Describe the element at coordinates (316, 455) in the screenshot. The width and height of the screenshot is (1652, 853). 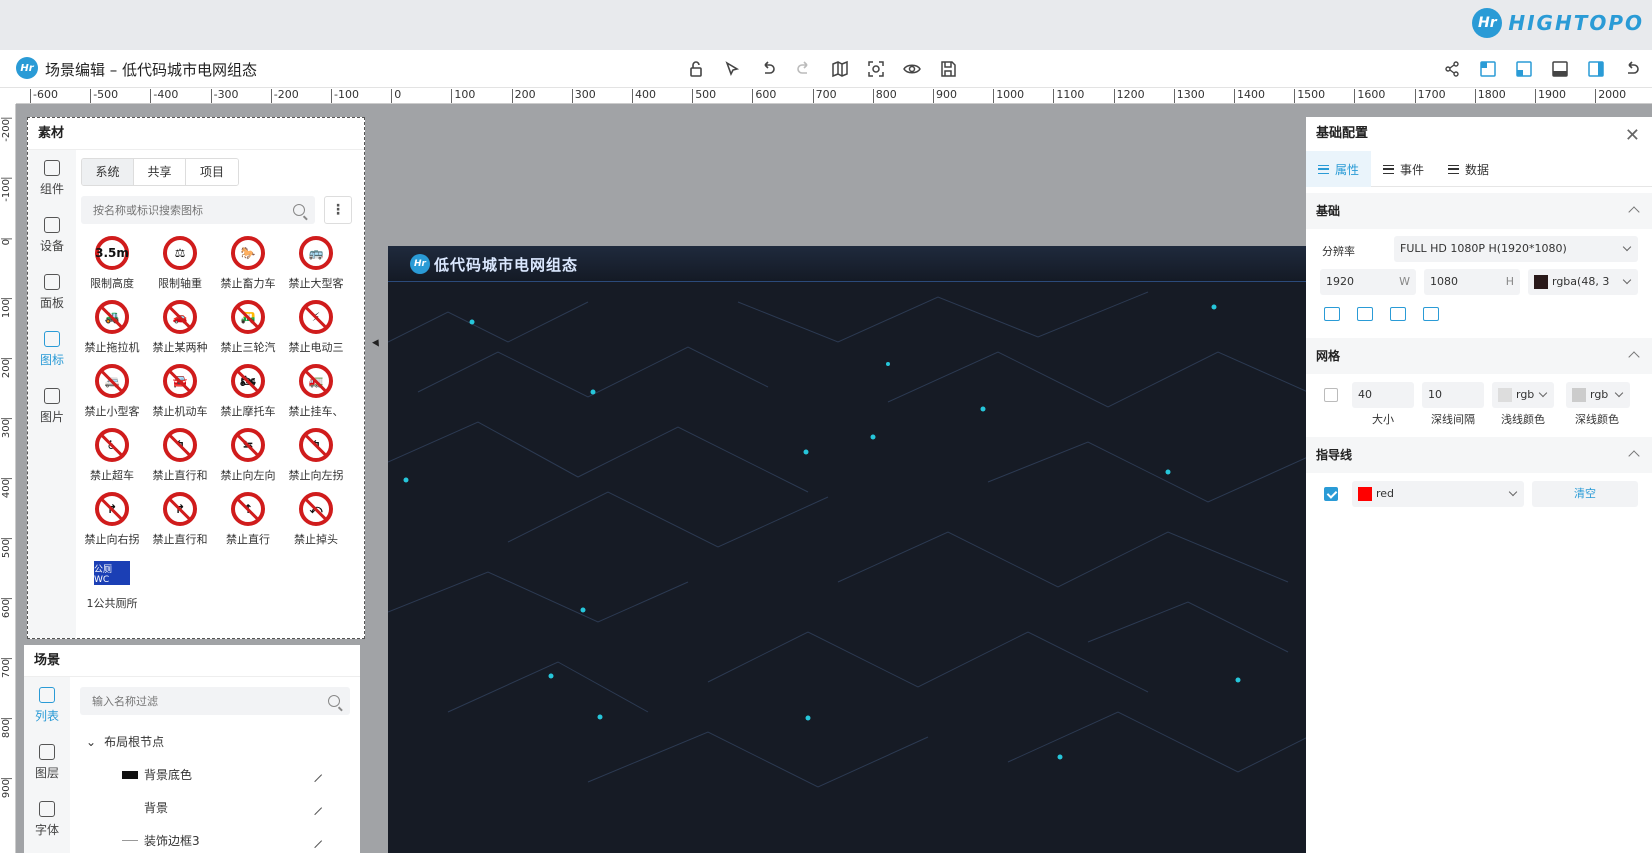
I see `asset-item: ↰ 禁止向左拐` at that location.